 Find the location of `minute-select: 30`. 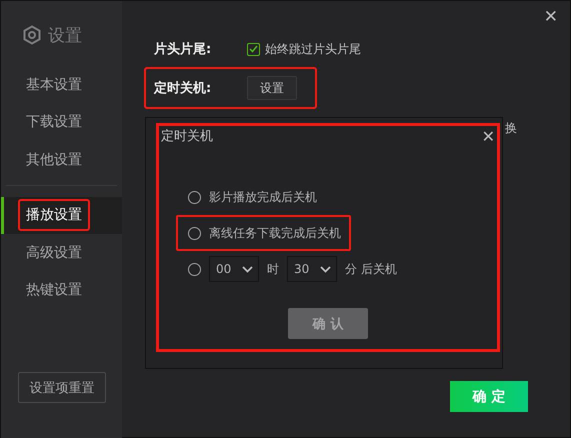

minute-select: 30 is located at coordinates (312, 269).